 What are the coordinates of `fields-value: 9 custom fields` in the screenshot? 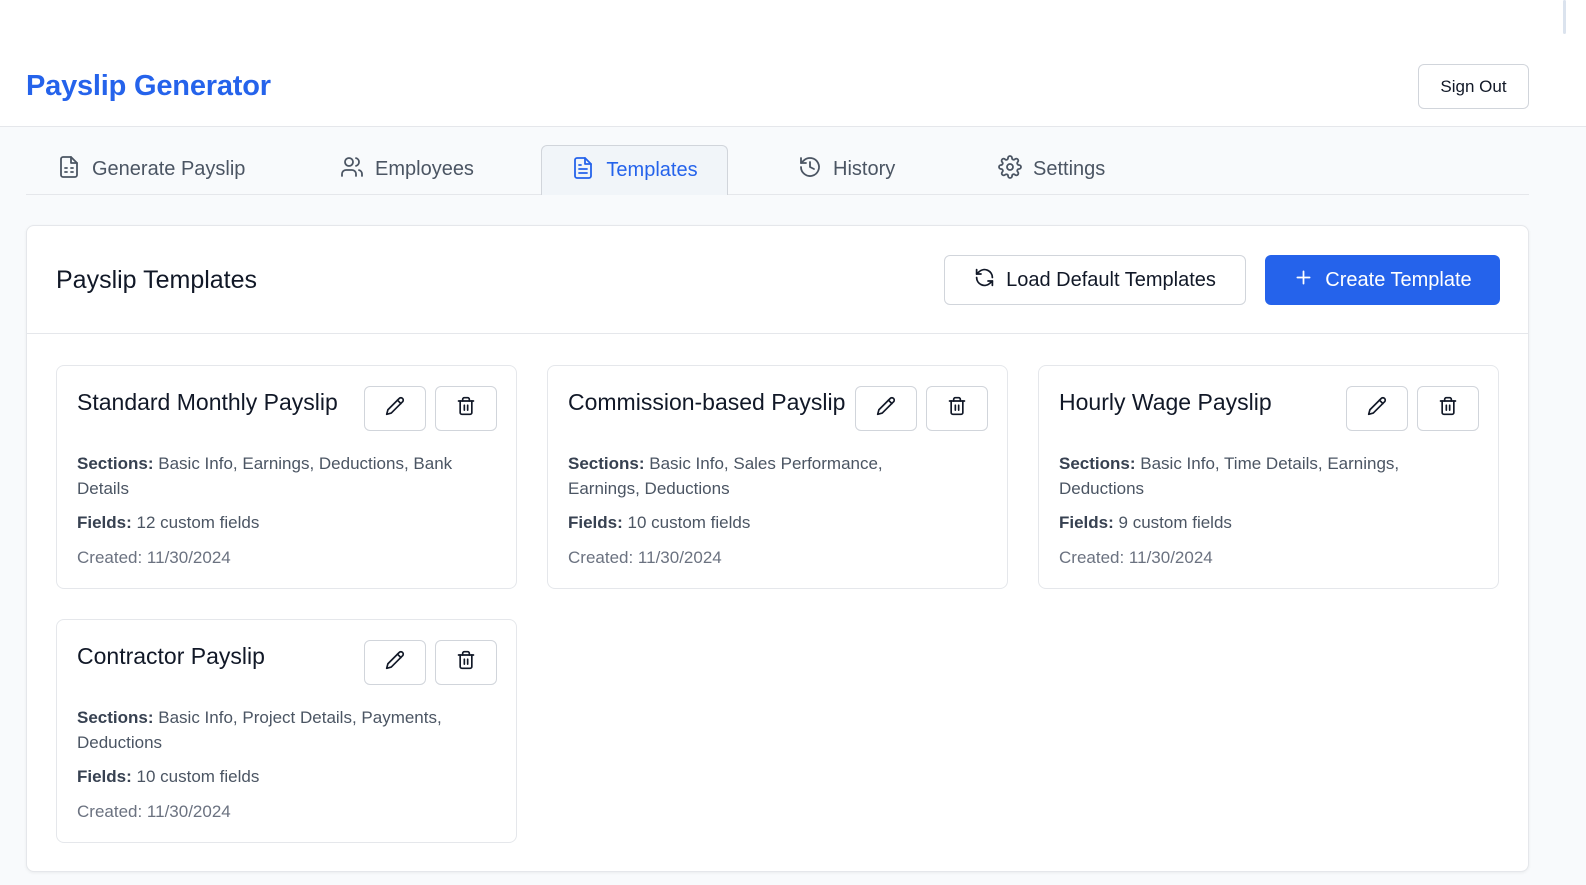 It's located at (1175, 522).